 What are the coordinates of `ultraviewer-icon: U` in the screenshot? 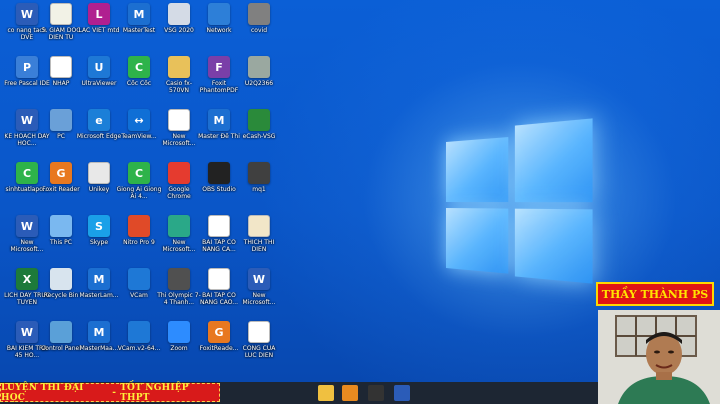 It's located at (99, 67).